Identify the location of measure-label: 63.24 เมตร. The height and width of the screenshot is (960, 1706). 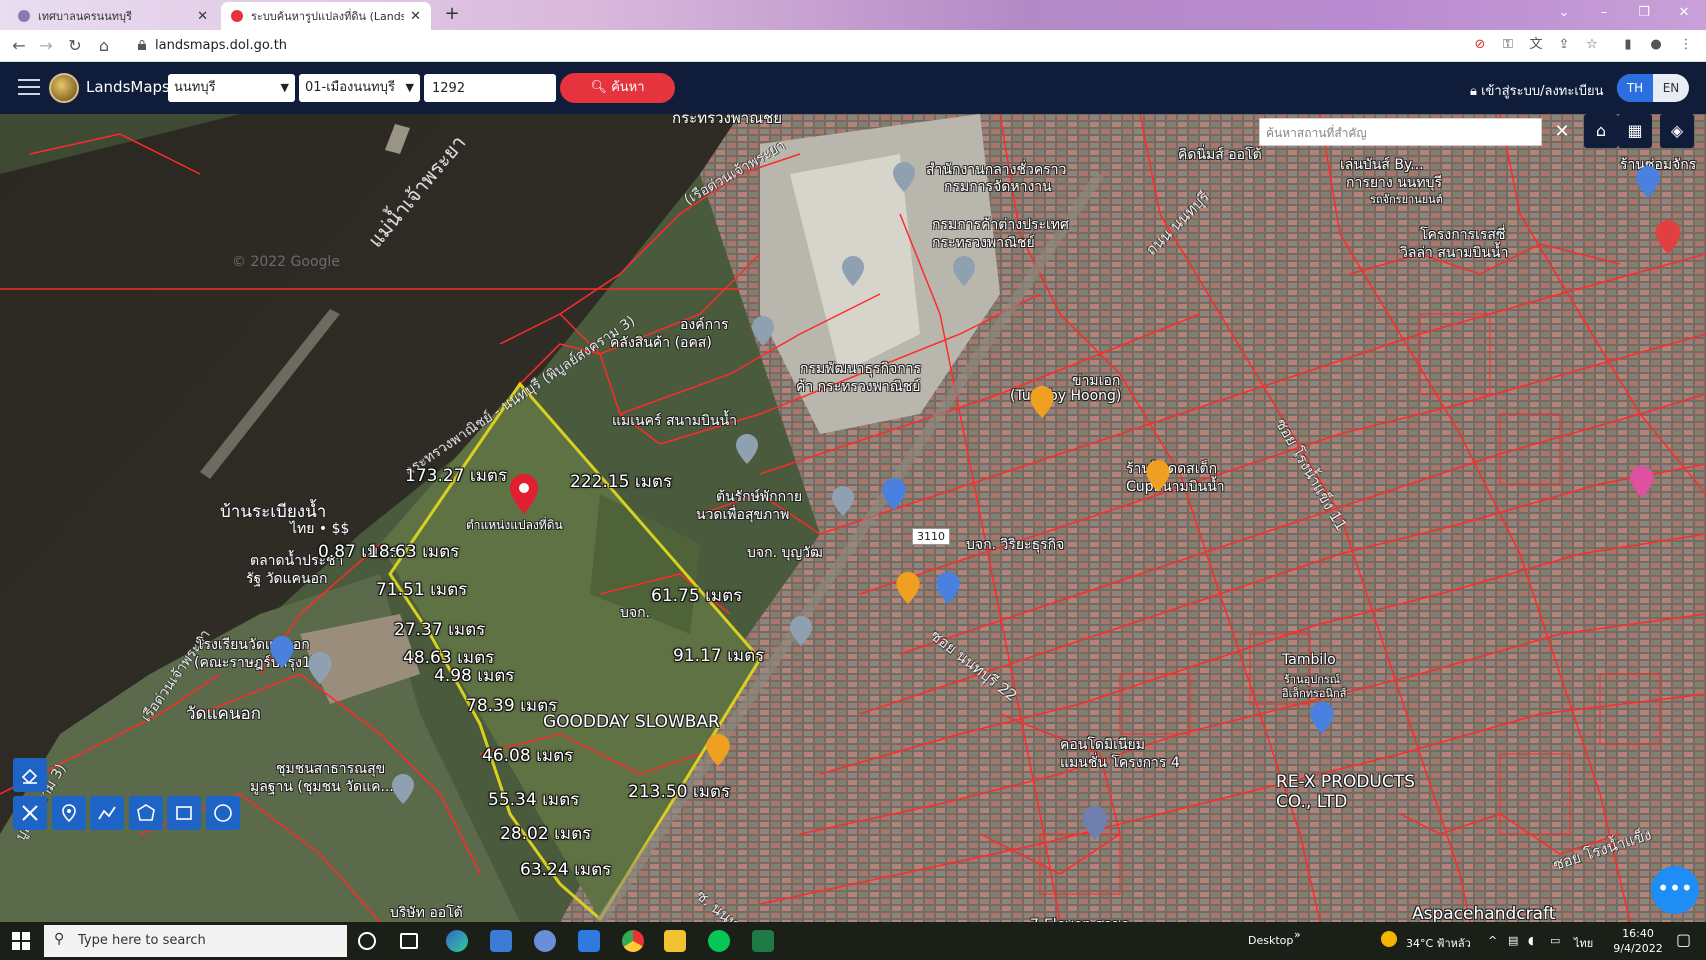
(566, 870).